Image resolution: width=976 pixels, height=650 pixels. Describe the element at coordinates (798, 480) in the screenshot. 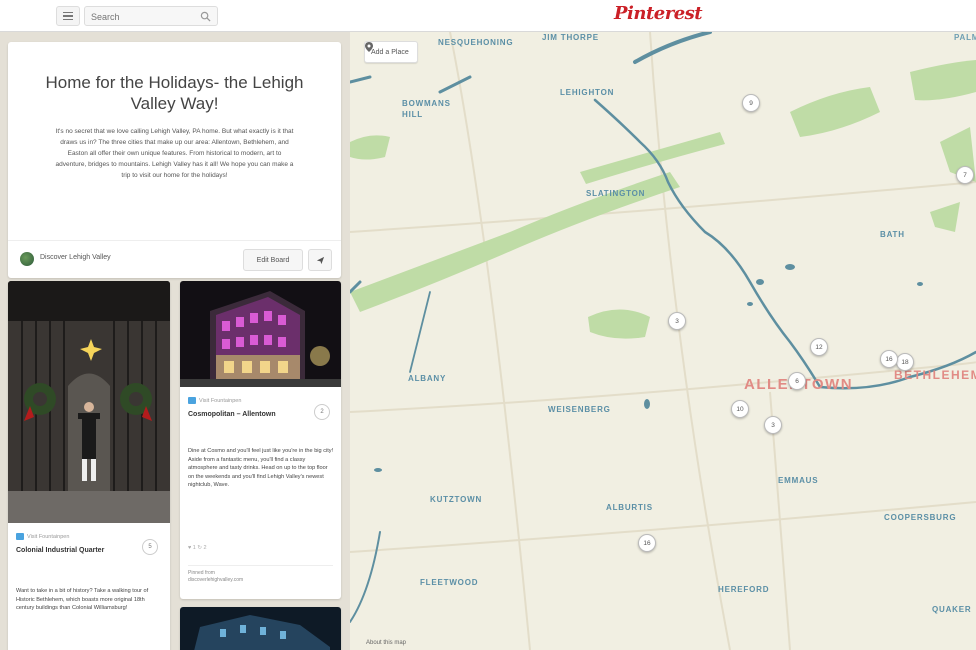

I see `map-place-label: EMMAUS` at that location.